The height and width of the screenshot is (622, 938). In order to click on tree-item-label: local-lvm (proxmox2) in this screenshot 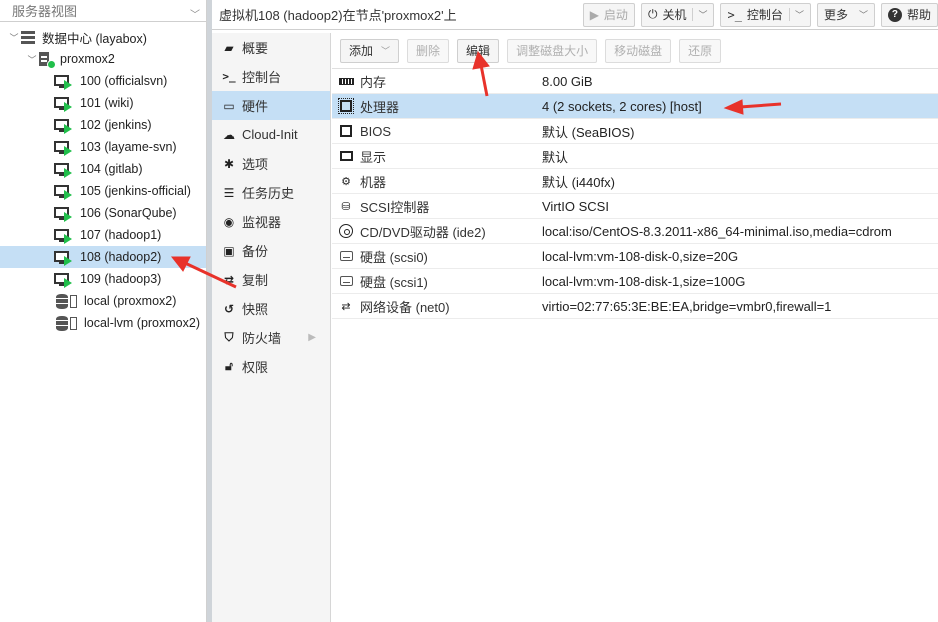, I will do `click(142, 323)`.